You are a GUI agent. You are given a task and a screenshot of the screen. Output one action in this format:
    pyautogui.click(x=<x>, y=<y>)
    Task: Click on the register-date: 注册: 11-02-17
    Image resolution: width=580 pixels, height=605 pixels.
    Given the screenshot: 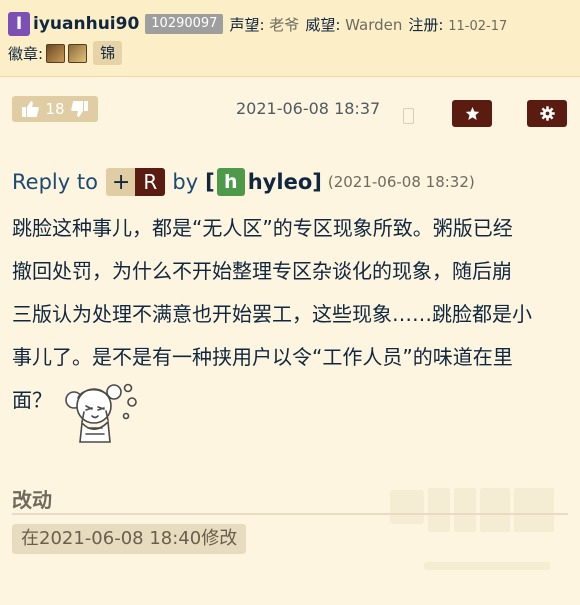 What is the action you would take?
    pyautogui.click(x=457, y=24)
    